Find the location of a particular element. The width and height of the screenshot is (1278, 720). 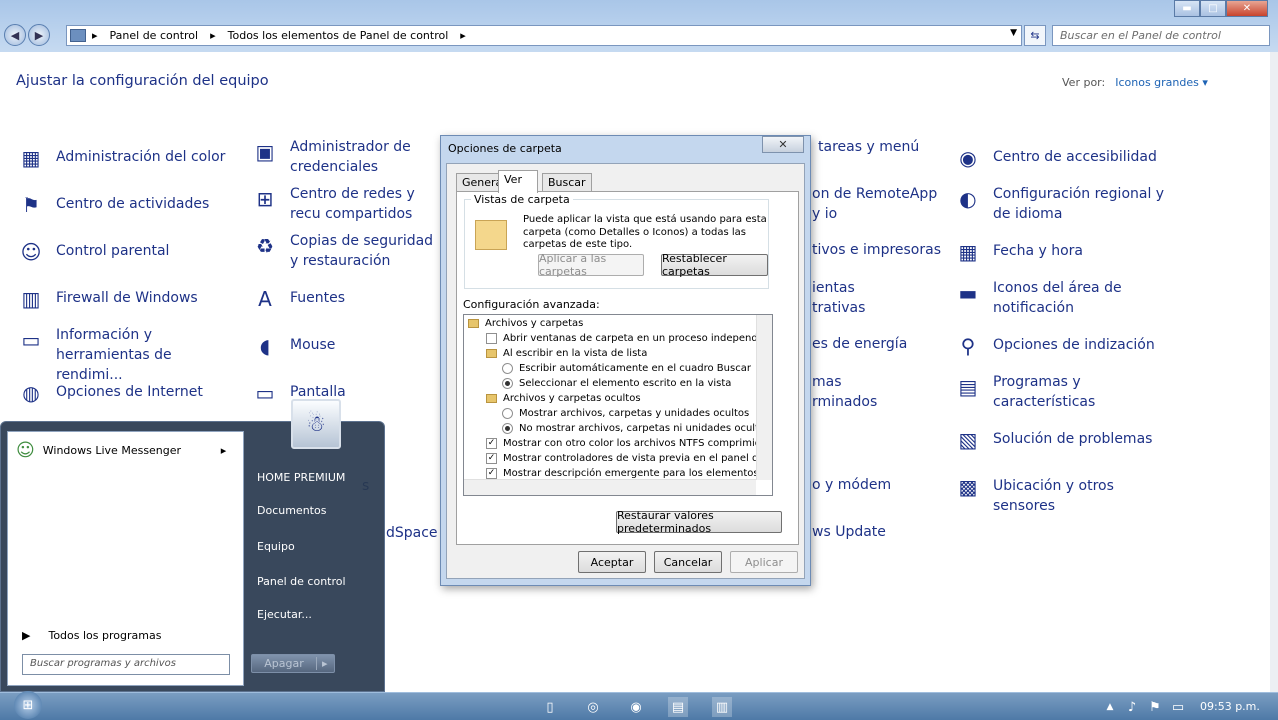

breadcrumb-item-all-items: Todos los elementos de Panel de control is located at coordinates (338, 35).